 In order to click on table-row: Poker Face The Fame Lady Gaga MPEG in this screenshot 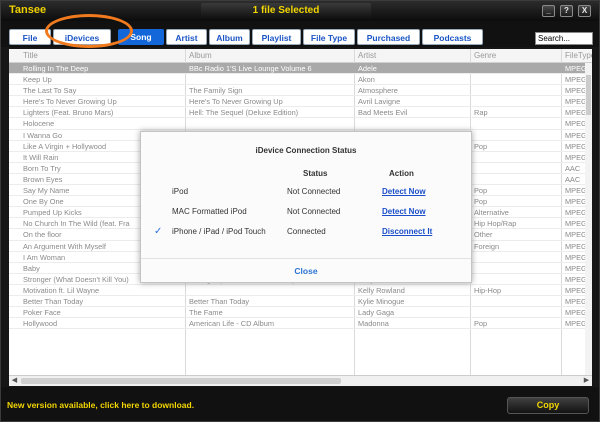, I will do `click(300, 313)`.